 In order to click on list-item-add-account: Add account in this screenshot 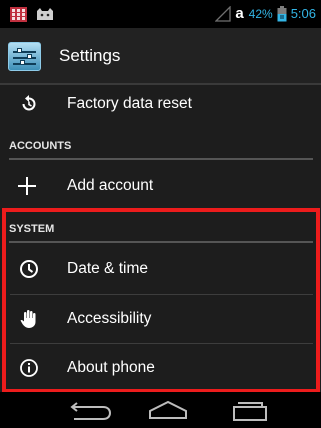, I will do `click(160, 185)`.